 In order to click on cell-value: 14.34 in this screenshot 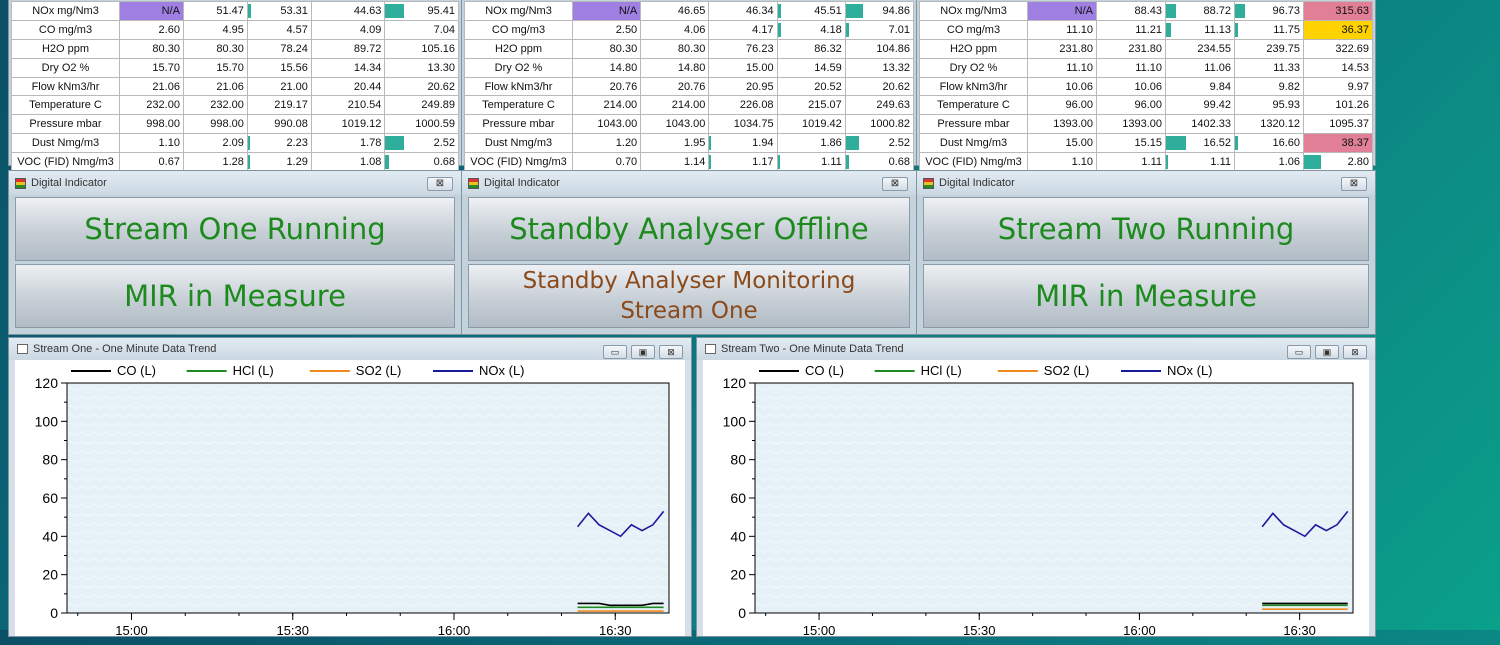, I will do `click(367, 67)`.